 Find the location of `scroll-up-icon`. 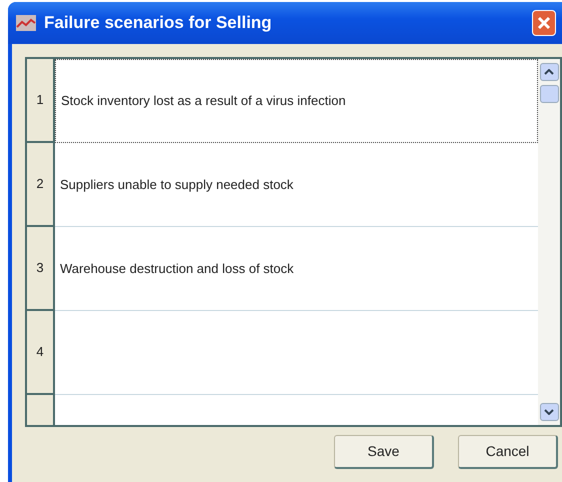

scroll-up-icon is located at coordinates (549, 72).